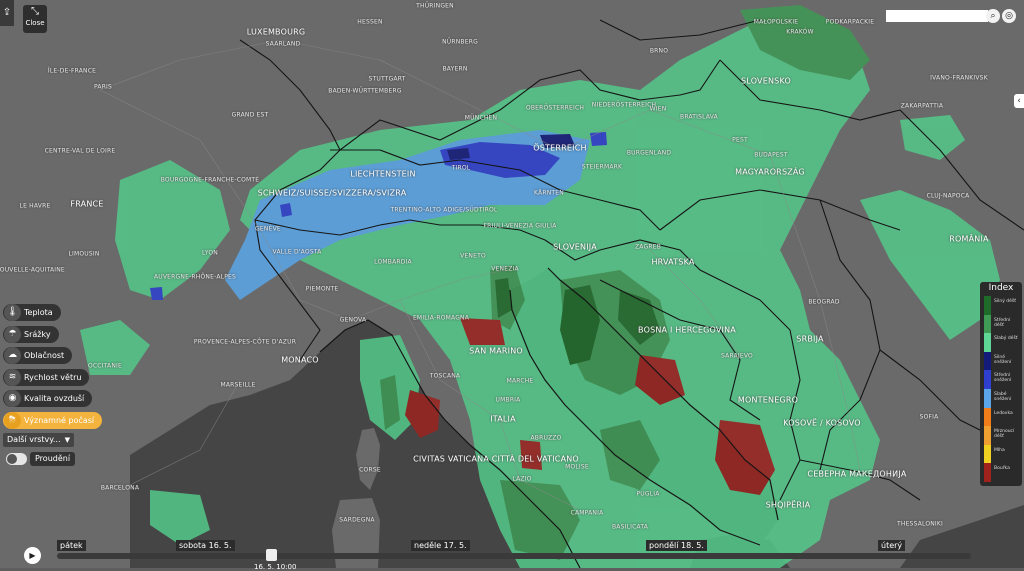 This screenshot has height=571, width=1024. I want to click on region-label: Hessen, so click(370, 22).